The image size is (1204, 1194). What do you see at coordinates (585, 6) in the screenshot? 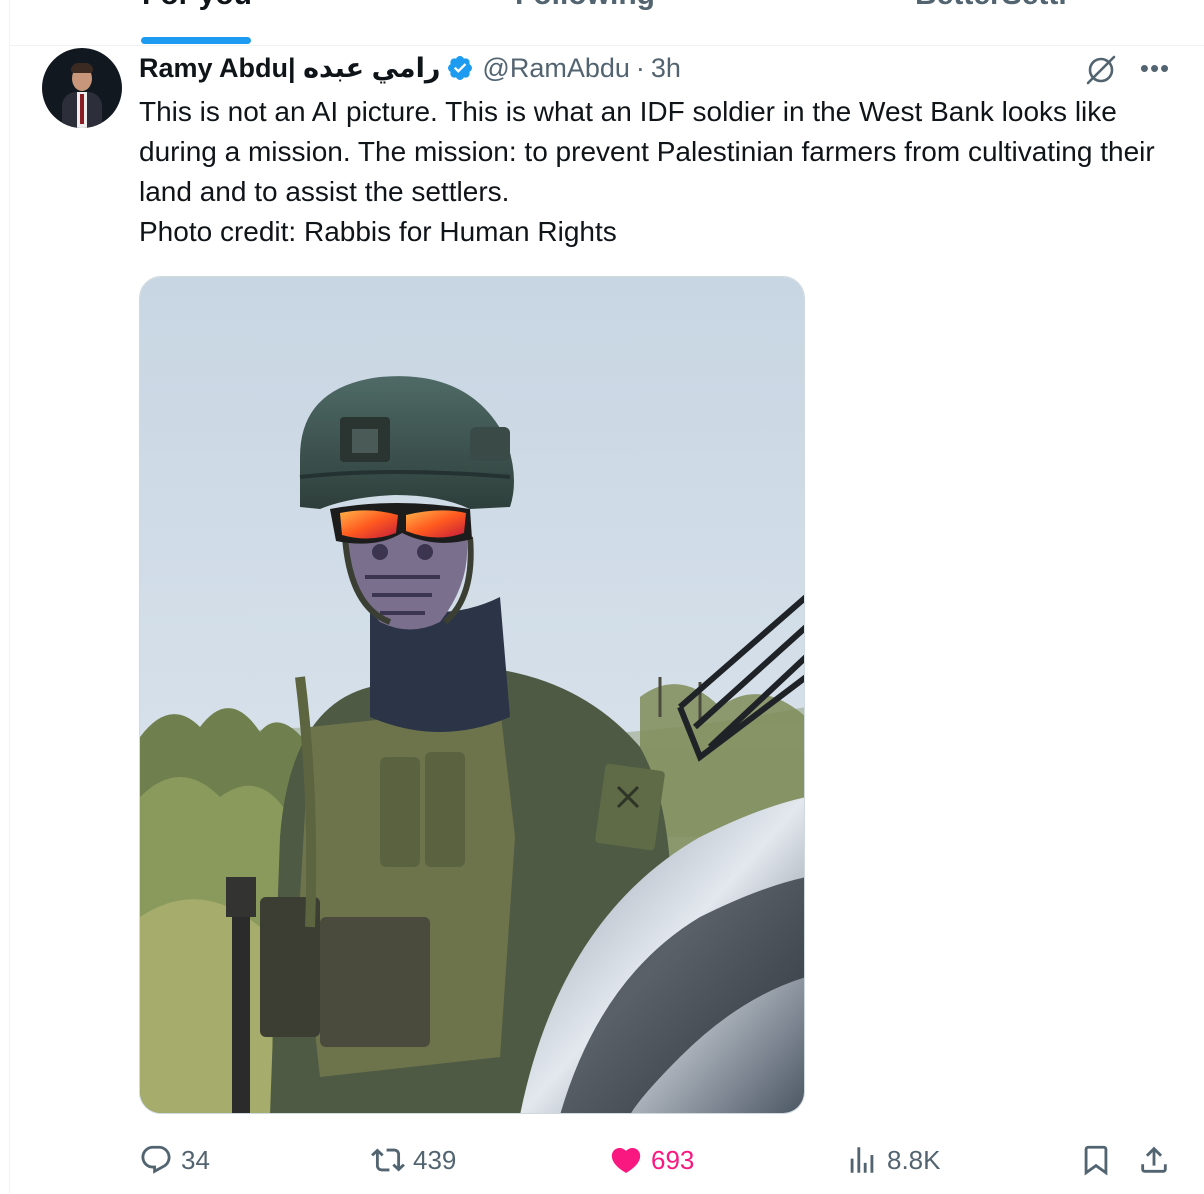
I see `tab-following: Following` at bounding box center [585, 6].